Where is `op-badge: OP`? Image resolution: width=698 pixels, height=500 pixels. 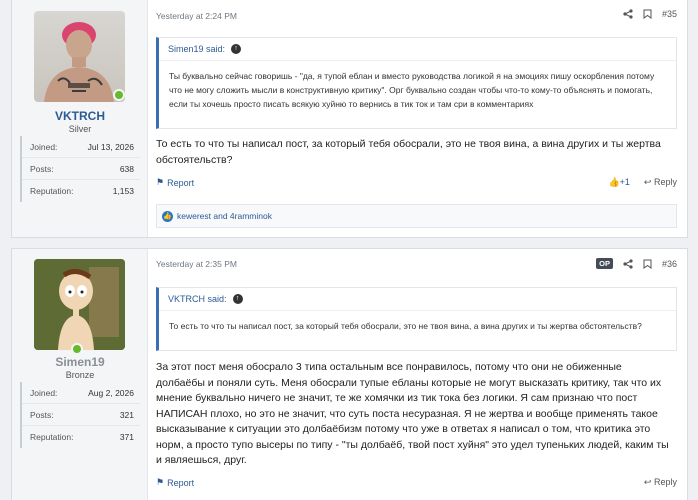 op-badge: OP is located at coordinates (604, 263).